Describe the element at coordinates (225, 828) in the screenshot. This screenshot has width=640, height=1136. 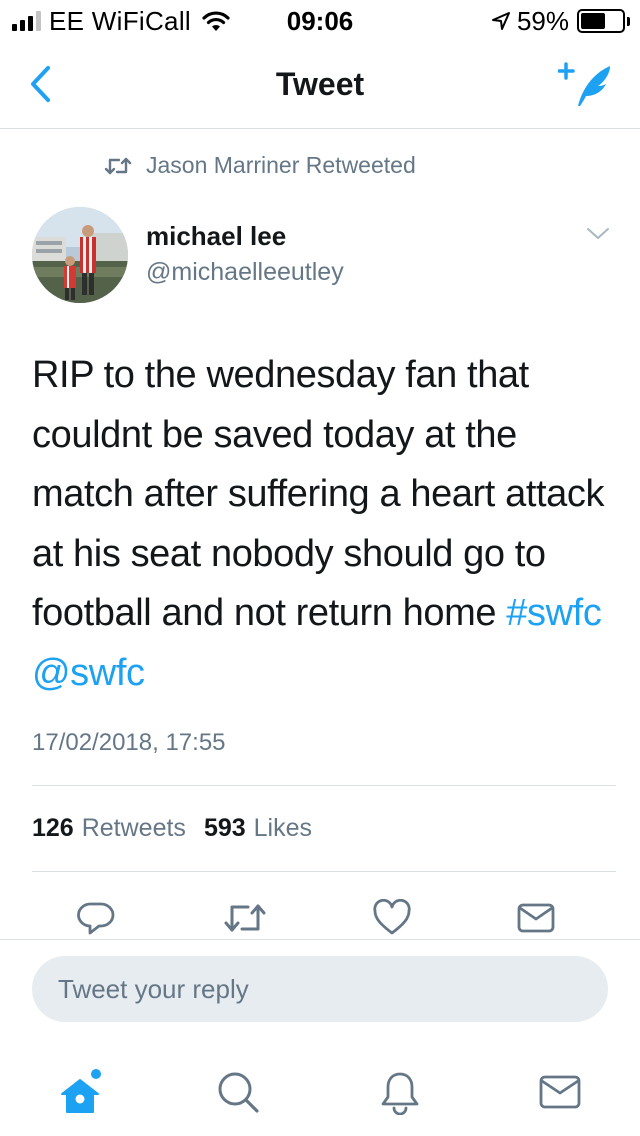
I see `like-count: 593` at that location.